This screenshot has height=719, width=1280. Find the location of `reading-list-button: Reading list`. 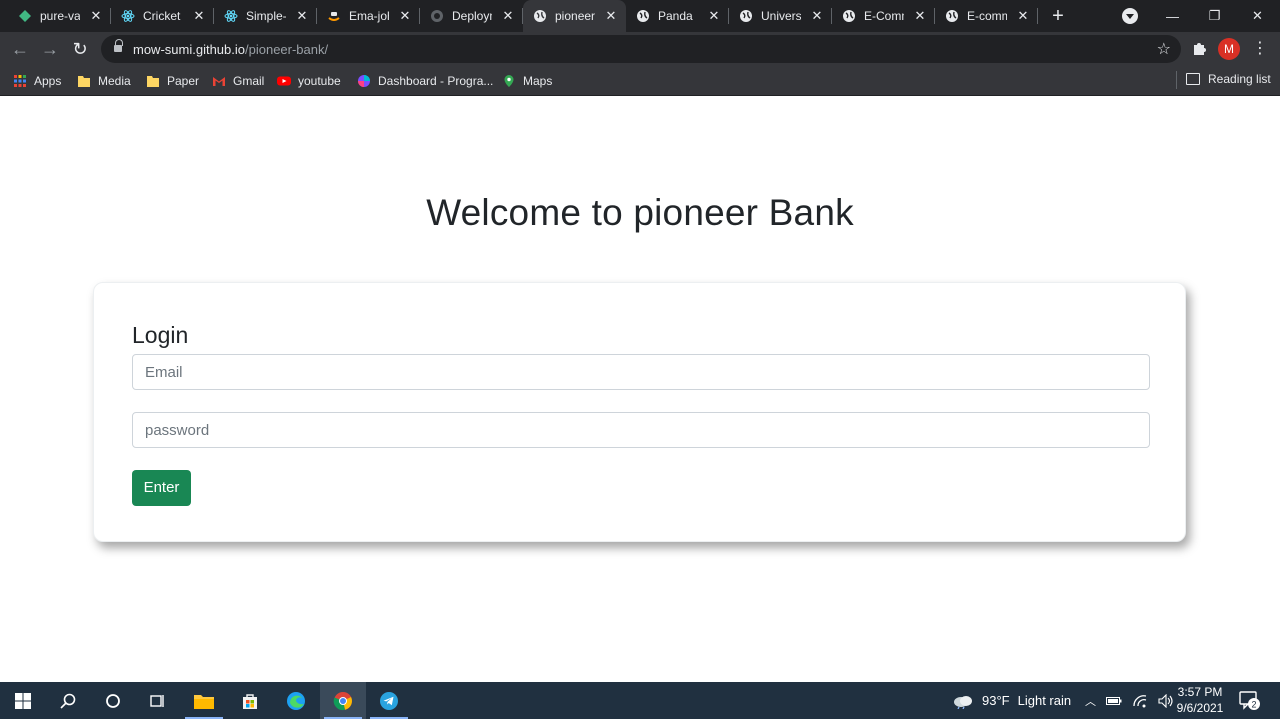

reading-list-button: Reading list is located at coordinates (1228, 79).